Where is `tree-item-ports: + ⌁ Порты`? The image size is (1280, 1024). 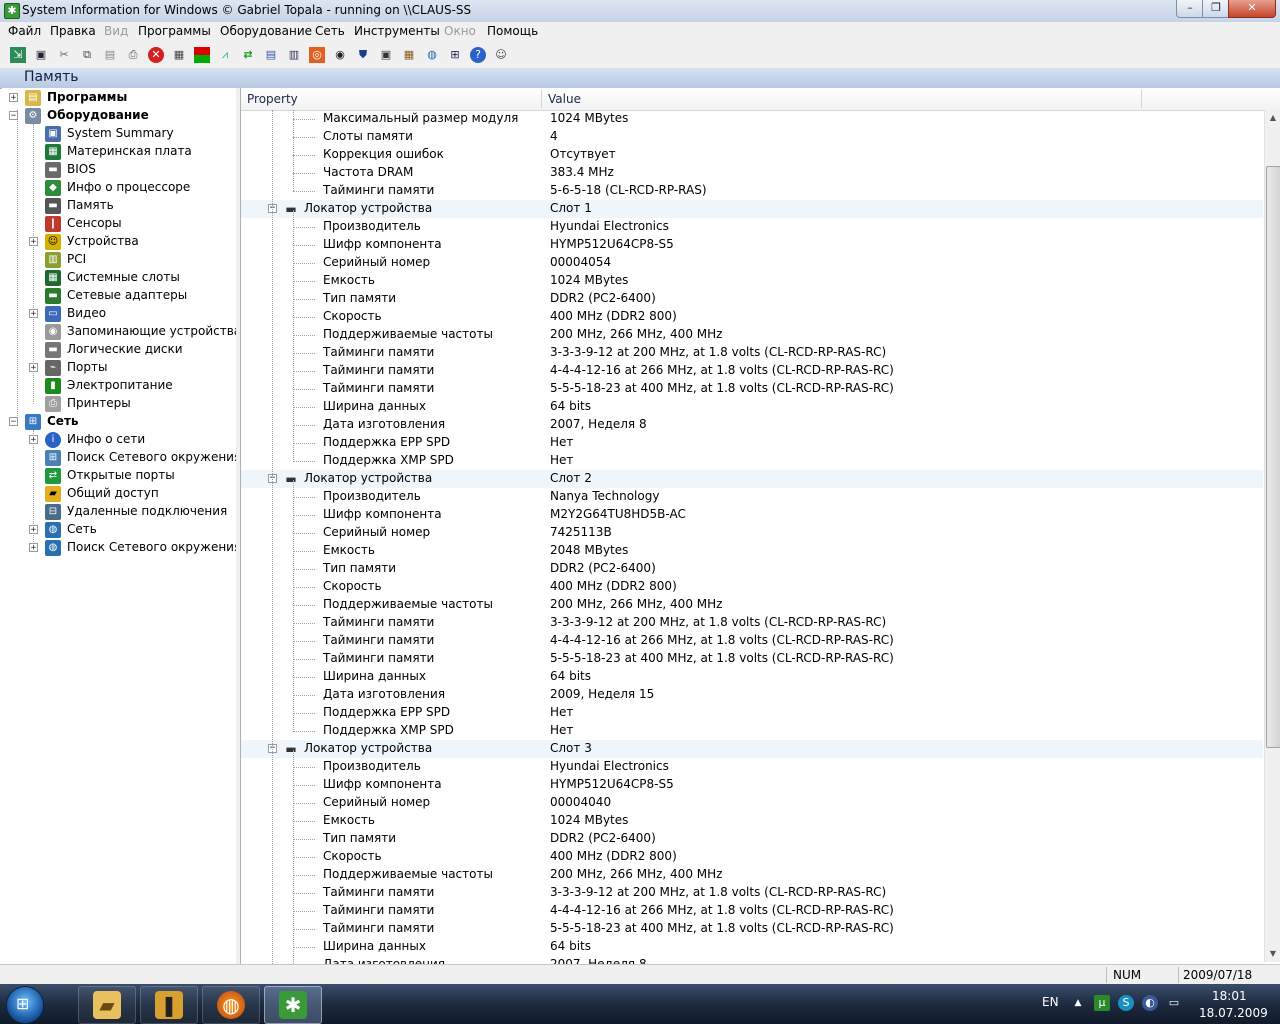
tree-item-ports: + ⌁ Порты is located at coordinates (119, 368).